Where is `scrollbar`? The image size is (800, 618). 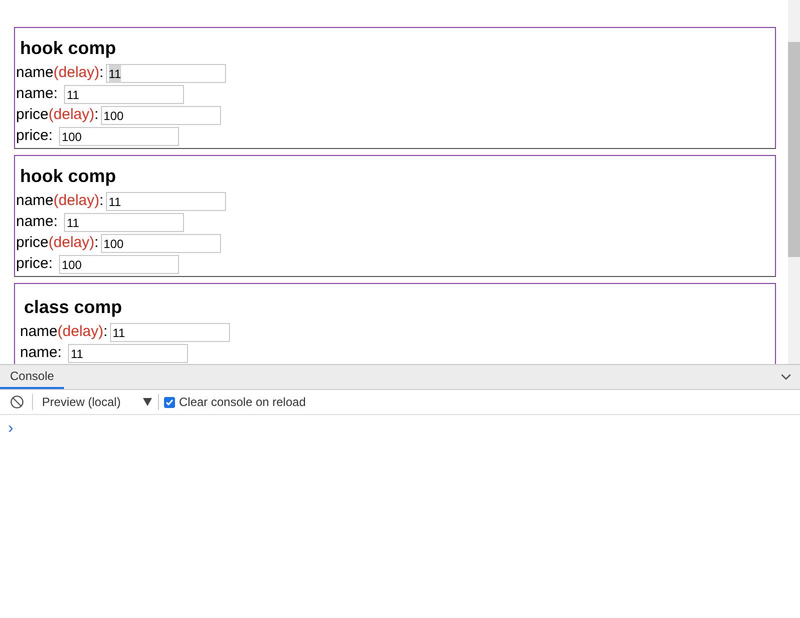 scrollbar is located at coordinates (794, 182).